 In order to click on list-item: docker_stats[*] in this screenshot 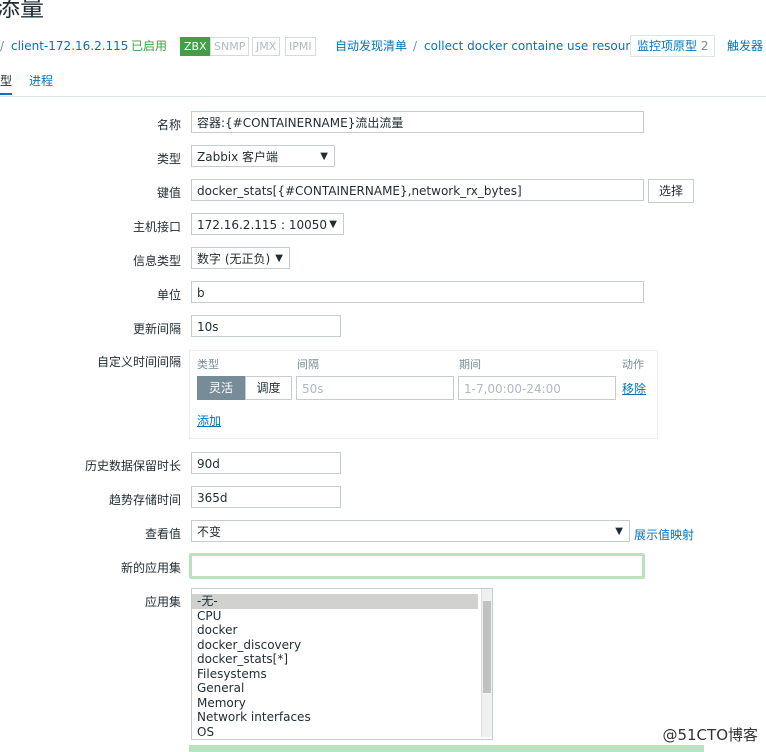, I will do `click(342, 659)`.